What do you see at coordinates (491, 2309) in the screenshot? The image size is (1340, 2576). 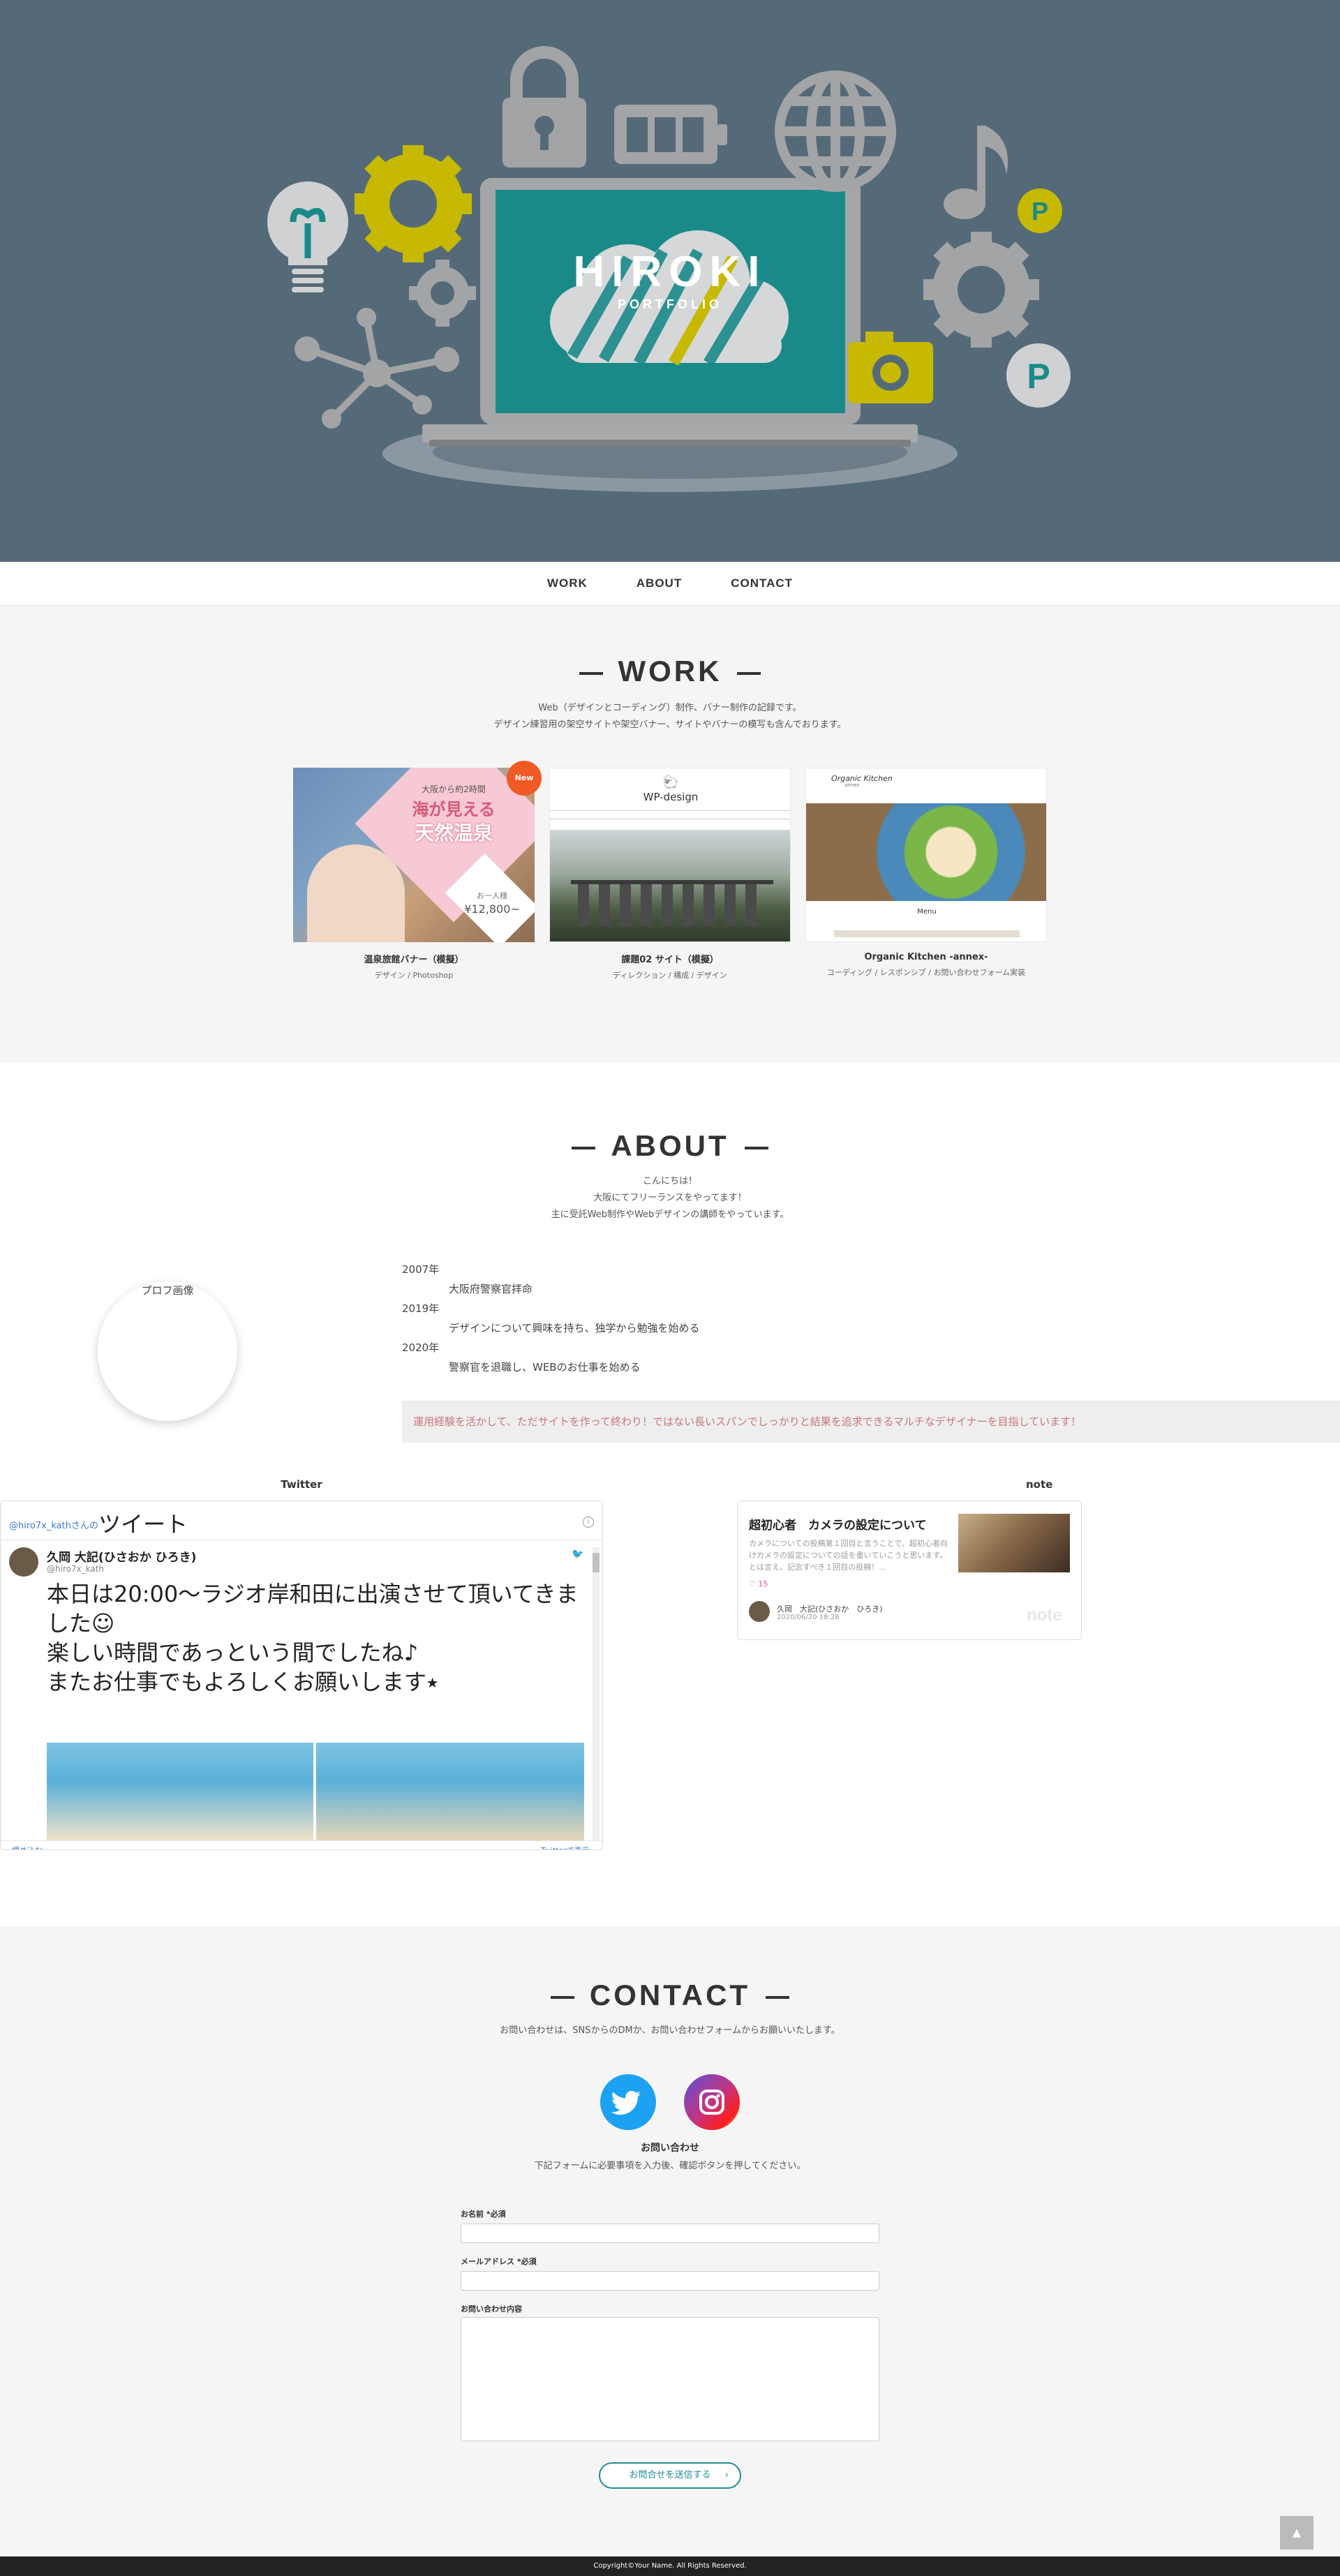 I see `message-label: お問い合わせ内容` at bounding box center [491, 2309].